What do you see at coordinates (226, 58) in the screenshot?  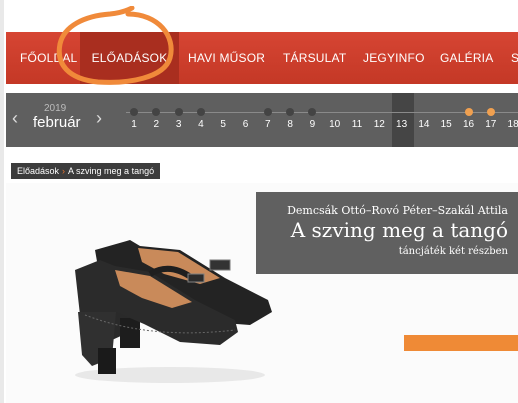 I see `nav-item-monthly-program: HAVI MŰSOR` at bounding box center [226, 58].